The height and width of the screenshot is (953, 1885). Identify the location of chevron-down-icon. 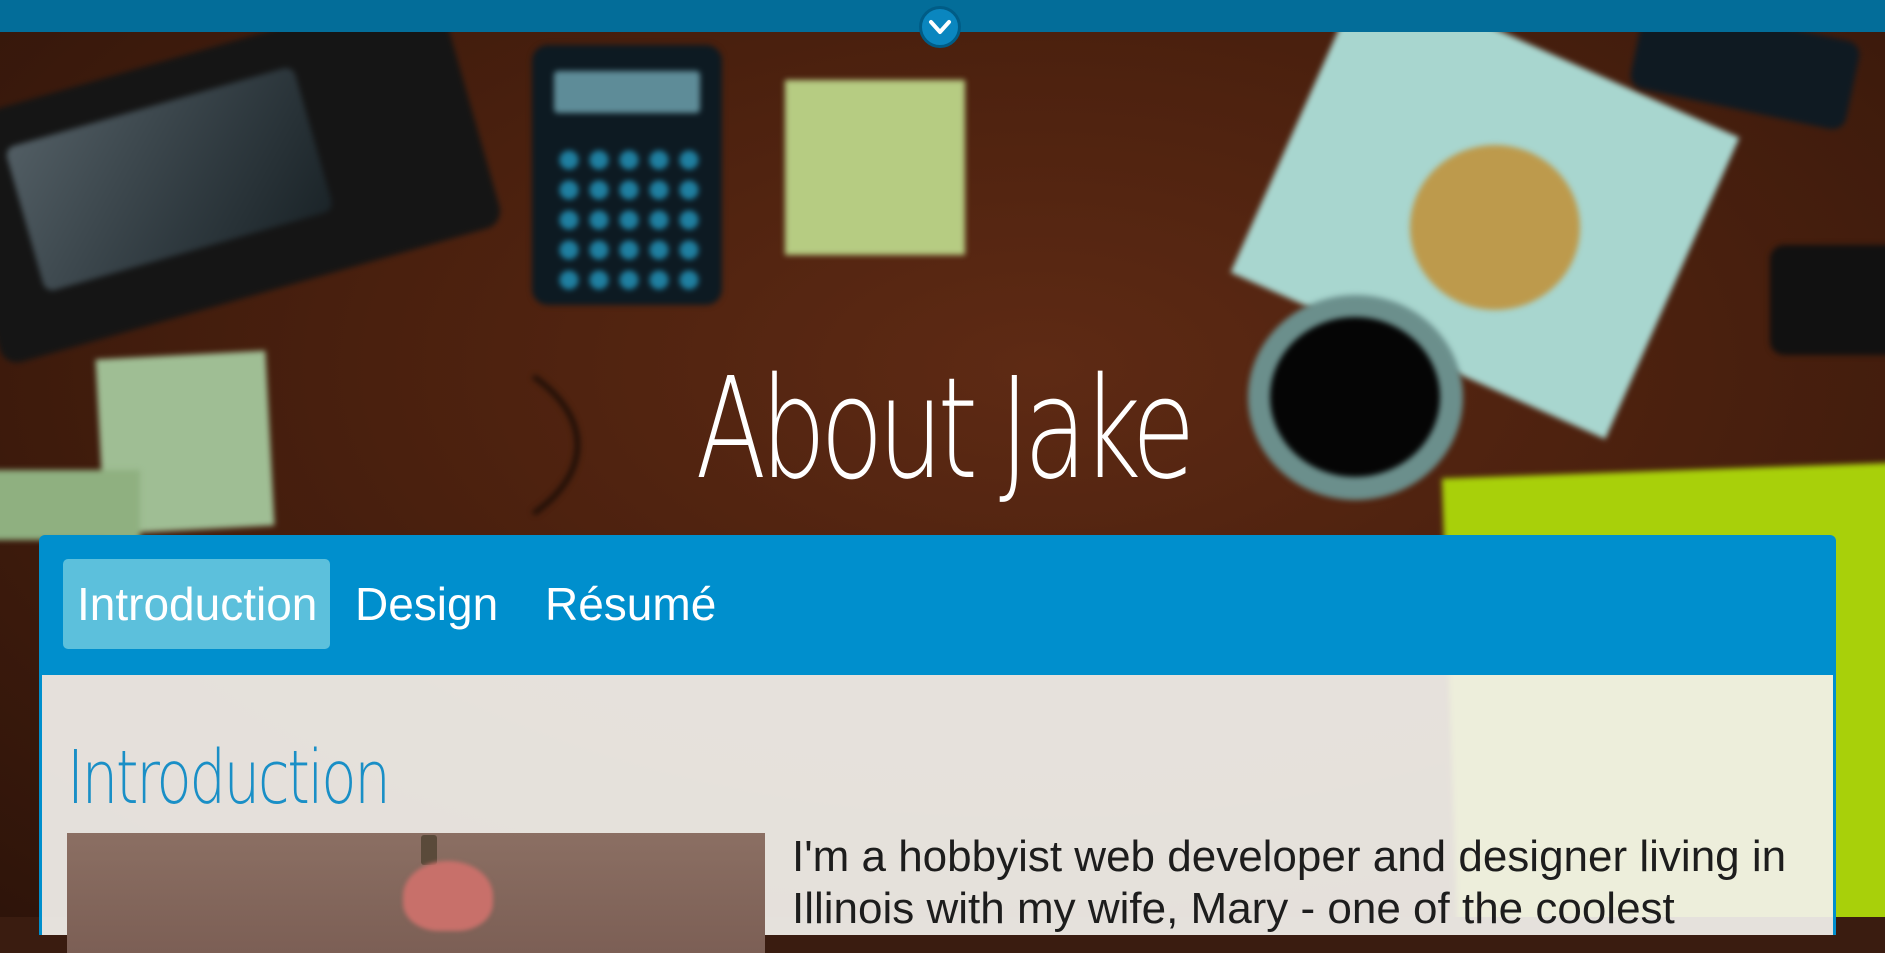
(940, 27).